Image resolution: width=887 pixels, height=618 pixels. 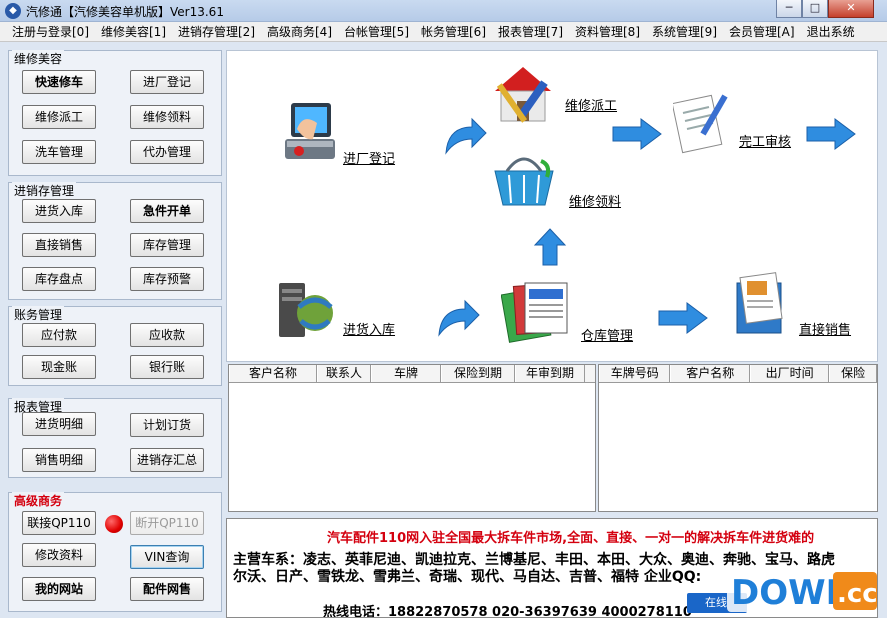 I want to click on menu-business: 高级商务[4], so click(x=299, y=31).